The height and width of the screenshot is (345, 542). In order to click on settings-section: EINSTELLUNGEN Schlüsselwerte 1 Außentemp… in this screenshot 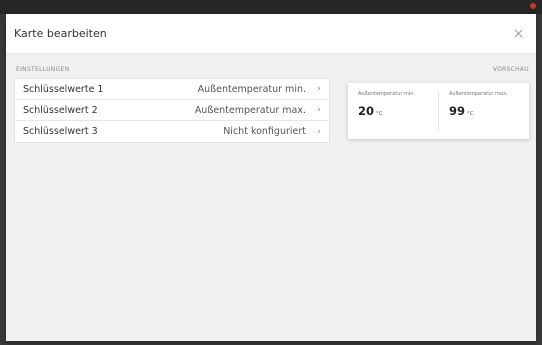, I will do `click(172, 104)`.